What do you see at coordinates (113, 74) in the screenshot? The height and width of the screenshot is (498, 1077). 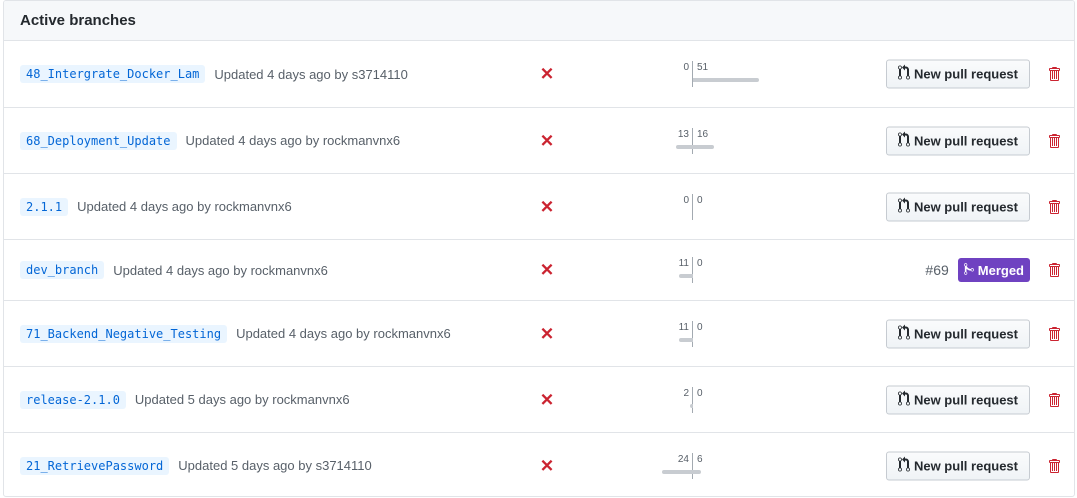 I see `branch-name-link: 48_Intergrate_Docker_Lam` at bounding box center [113, 74].